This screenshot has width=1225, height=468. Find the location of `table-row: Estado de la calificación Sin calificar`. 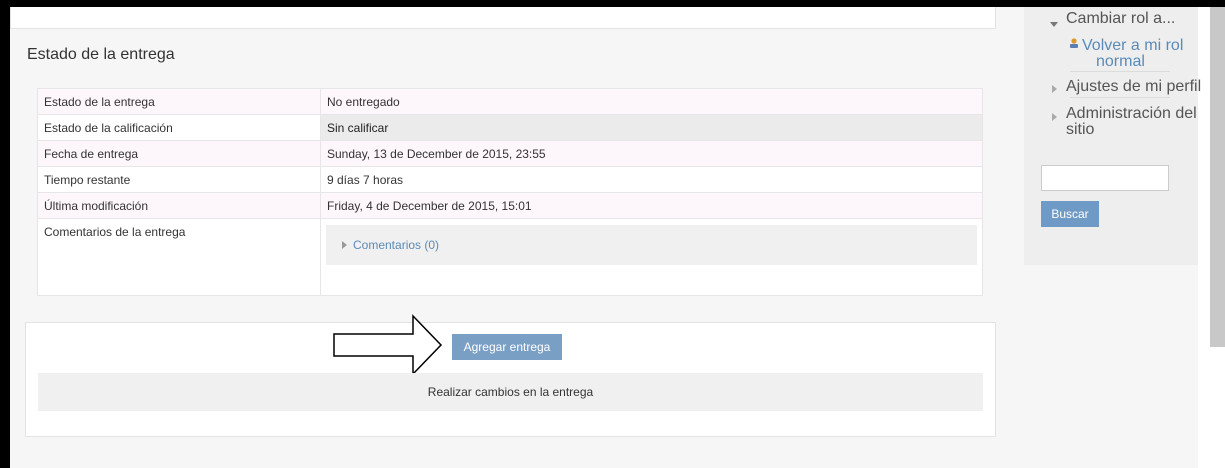

table-row: Estado de la calificación Sin calificar is located at coordinates (510, 127).